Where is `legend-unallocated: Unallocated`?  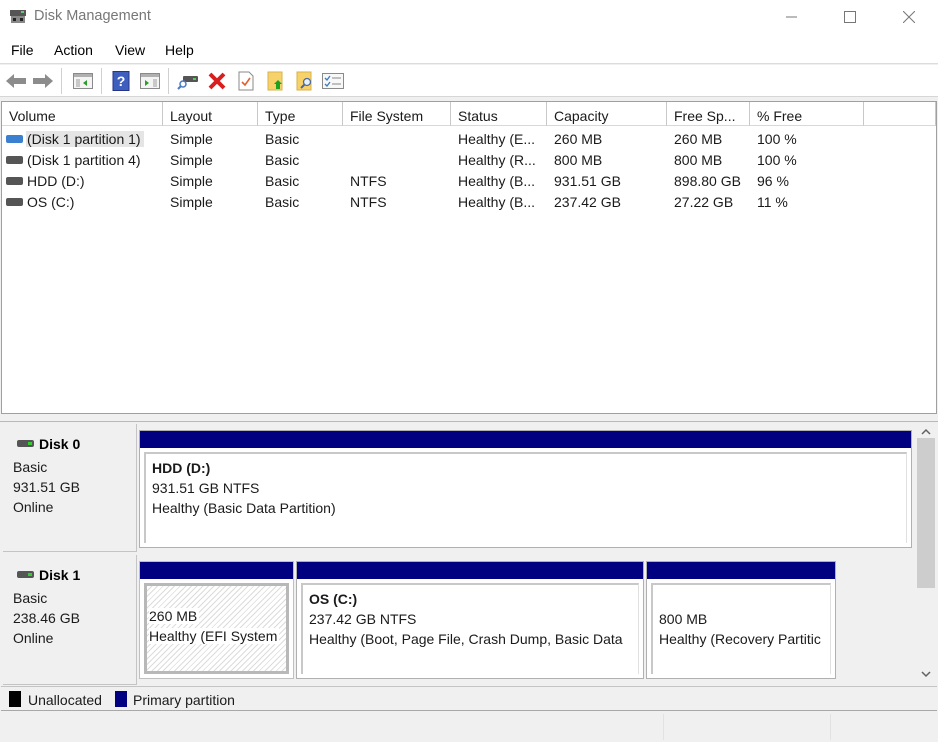
legend-unallocated: Unallocated is located at coordinates (65, 700).